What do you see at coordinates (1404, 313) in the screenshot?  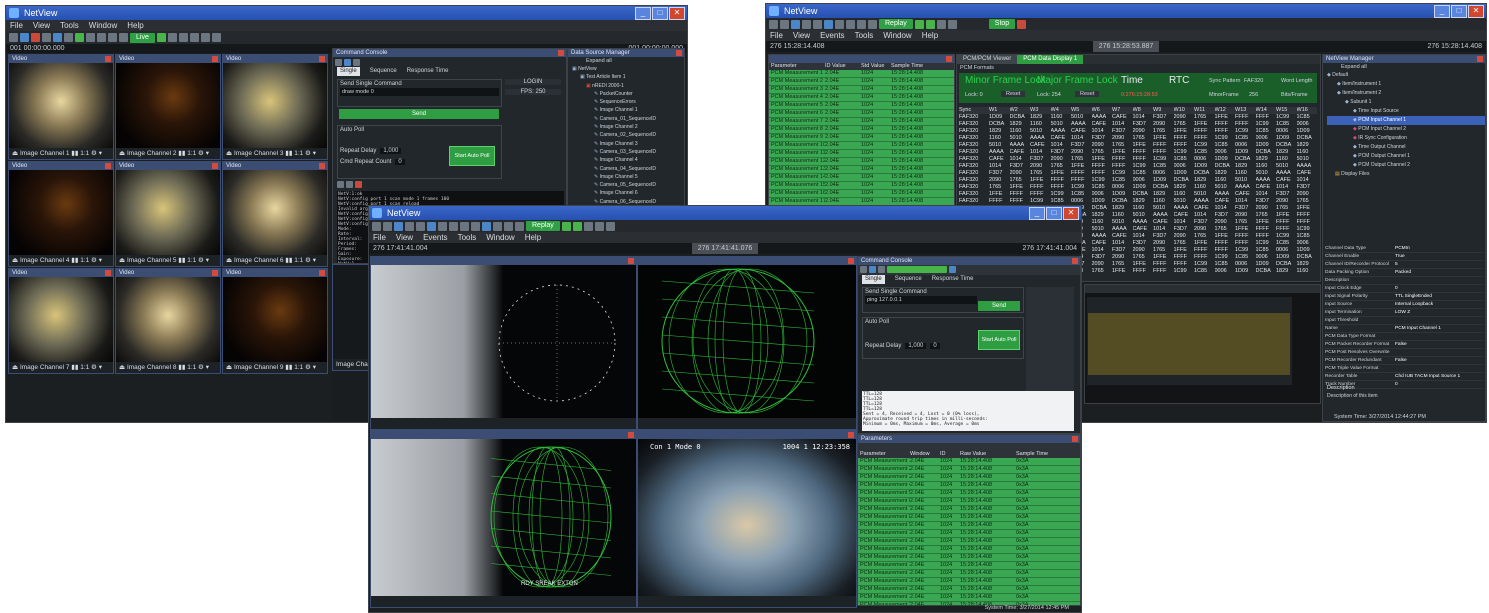 I see `property-row: Input Termination LOW Z` at bounding box center [1404, 313].